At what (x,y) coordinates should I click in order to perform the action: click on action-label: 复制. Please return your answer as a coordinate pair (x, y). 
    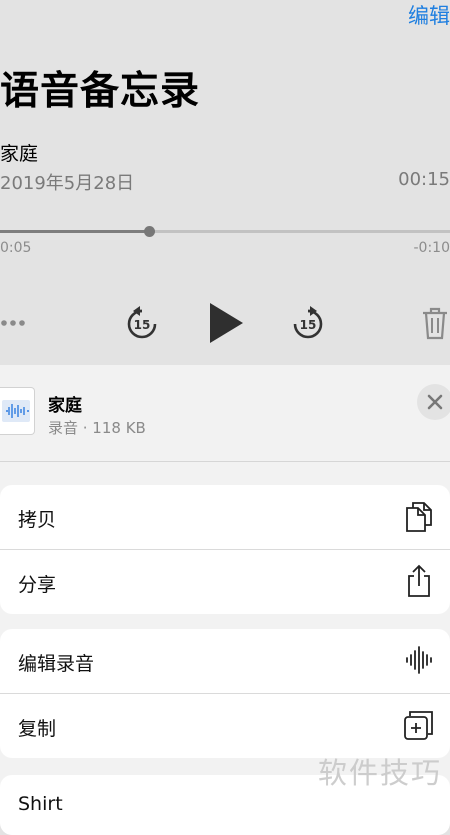
    Looking at the image, I should click on (37, 727).